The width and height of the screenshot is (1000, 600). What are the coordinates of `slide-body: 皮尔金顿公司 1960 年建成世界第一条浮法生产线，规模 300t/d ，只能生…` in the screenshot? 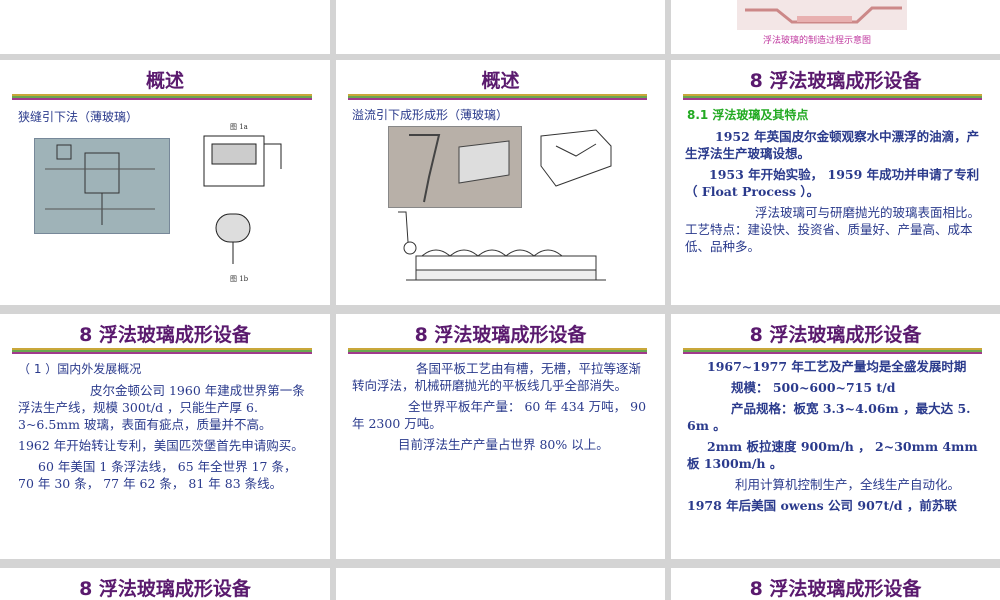 It's located at (167, 439).